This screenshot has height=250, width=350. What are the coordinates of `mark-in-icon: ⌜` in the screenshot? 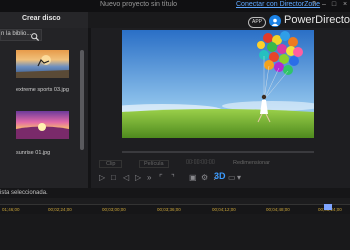 It's located at (161, 177).